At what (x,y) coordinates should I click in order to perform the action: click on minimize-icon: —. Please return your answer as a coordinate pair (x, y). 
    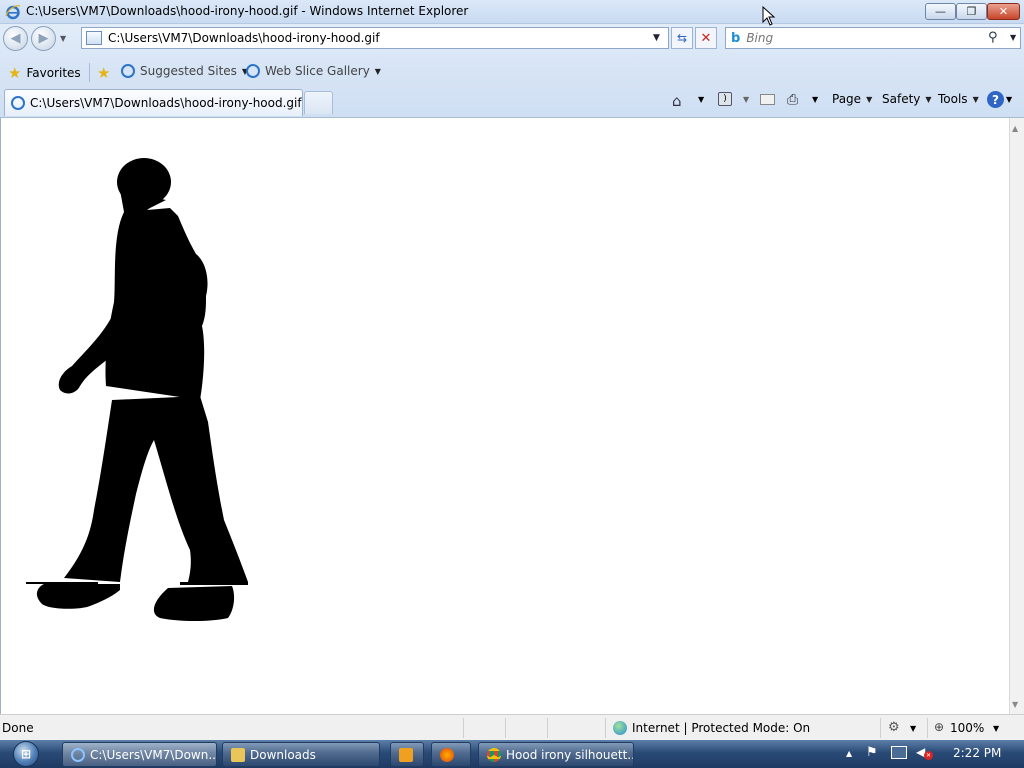
    Looking at the image, I should click on (940, 11).